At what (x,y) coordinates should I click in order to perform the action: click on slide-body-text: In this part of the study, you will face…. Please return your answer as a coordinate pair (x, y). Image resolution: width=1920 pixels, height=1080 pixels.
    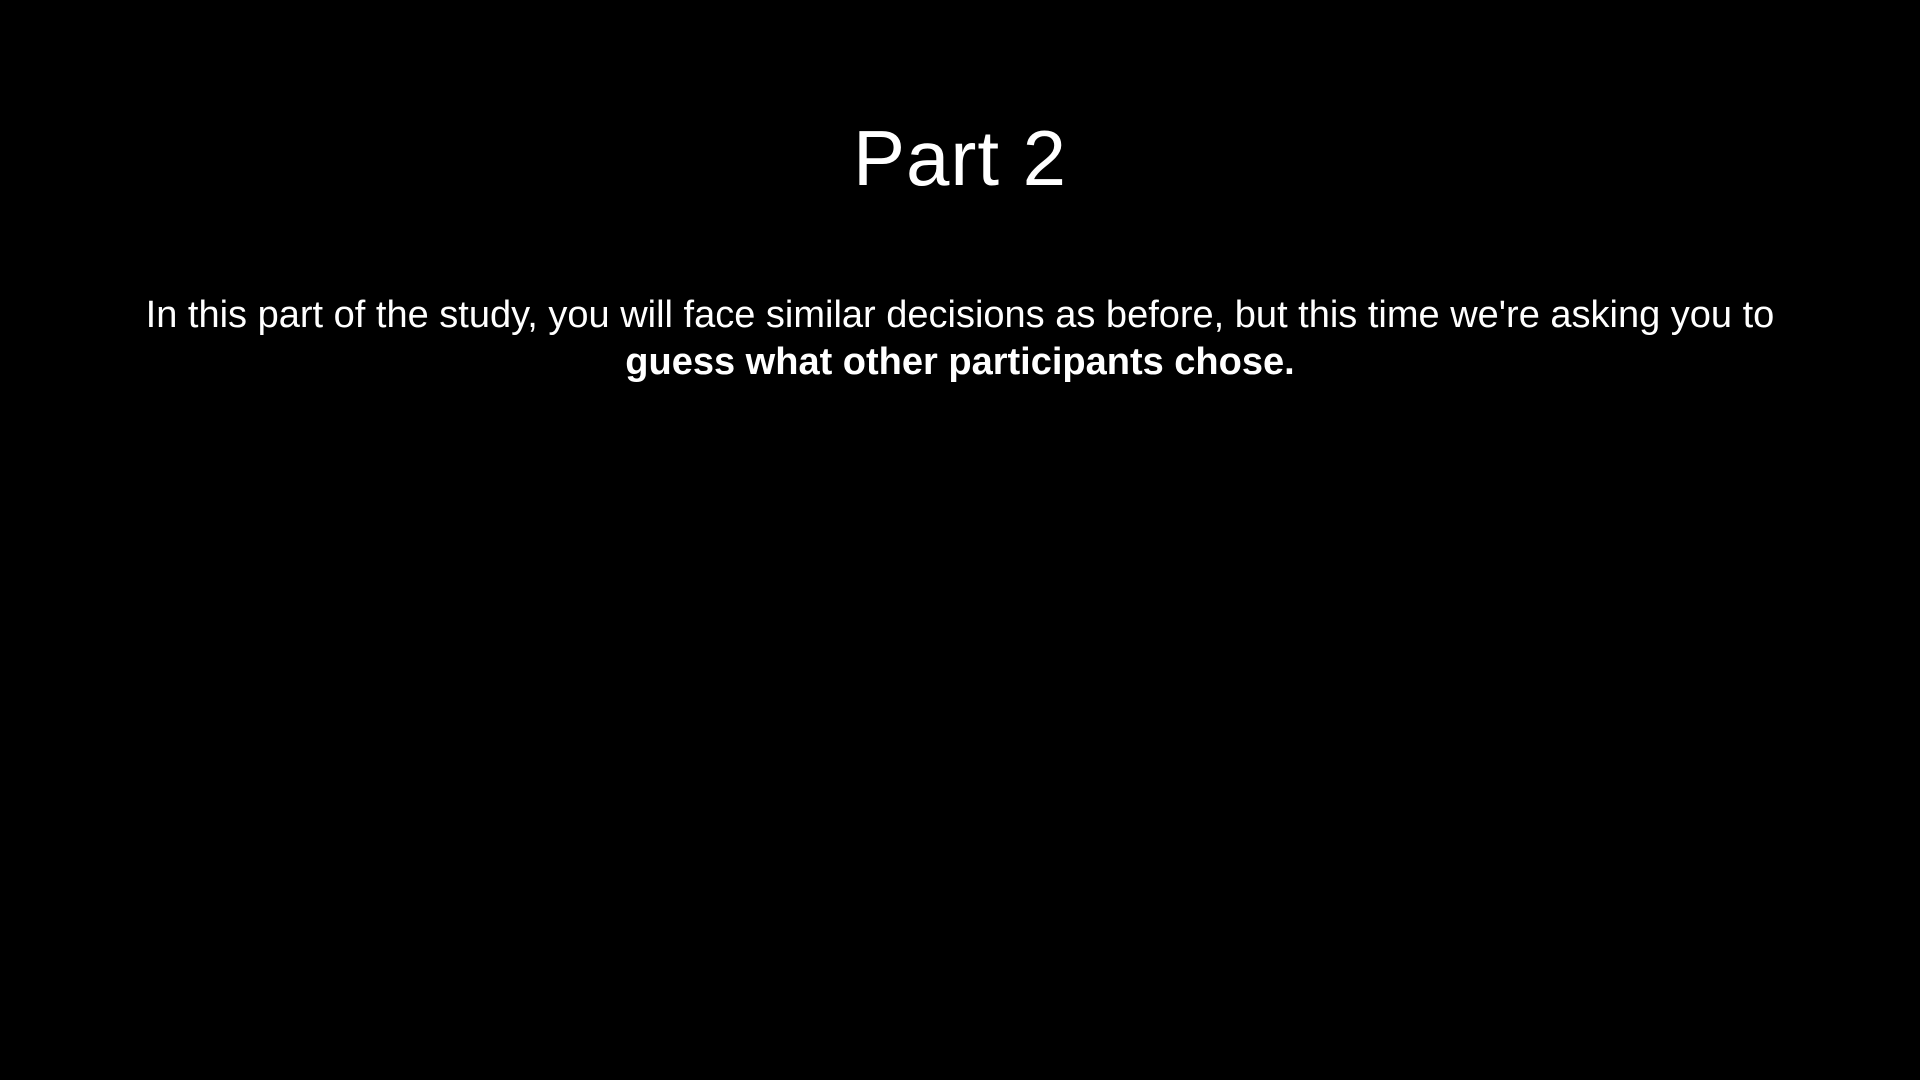
    Looking at the image, I should click on (960, 339).